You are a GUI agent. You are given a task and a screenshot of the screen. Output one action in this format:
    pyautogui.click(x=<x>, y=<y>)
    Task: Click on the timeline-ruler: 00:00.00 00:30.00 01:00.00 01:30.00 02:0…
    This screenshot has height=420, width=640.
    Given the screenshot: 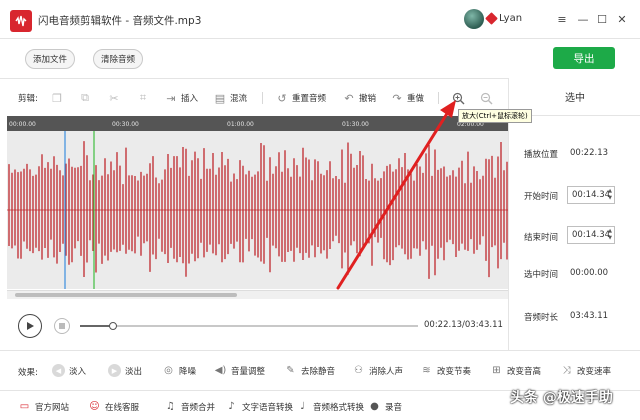 What is the action you would take?
    pyautogui.click(x=257, y=123)
    